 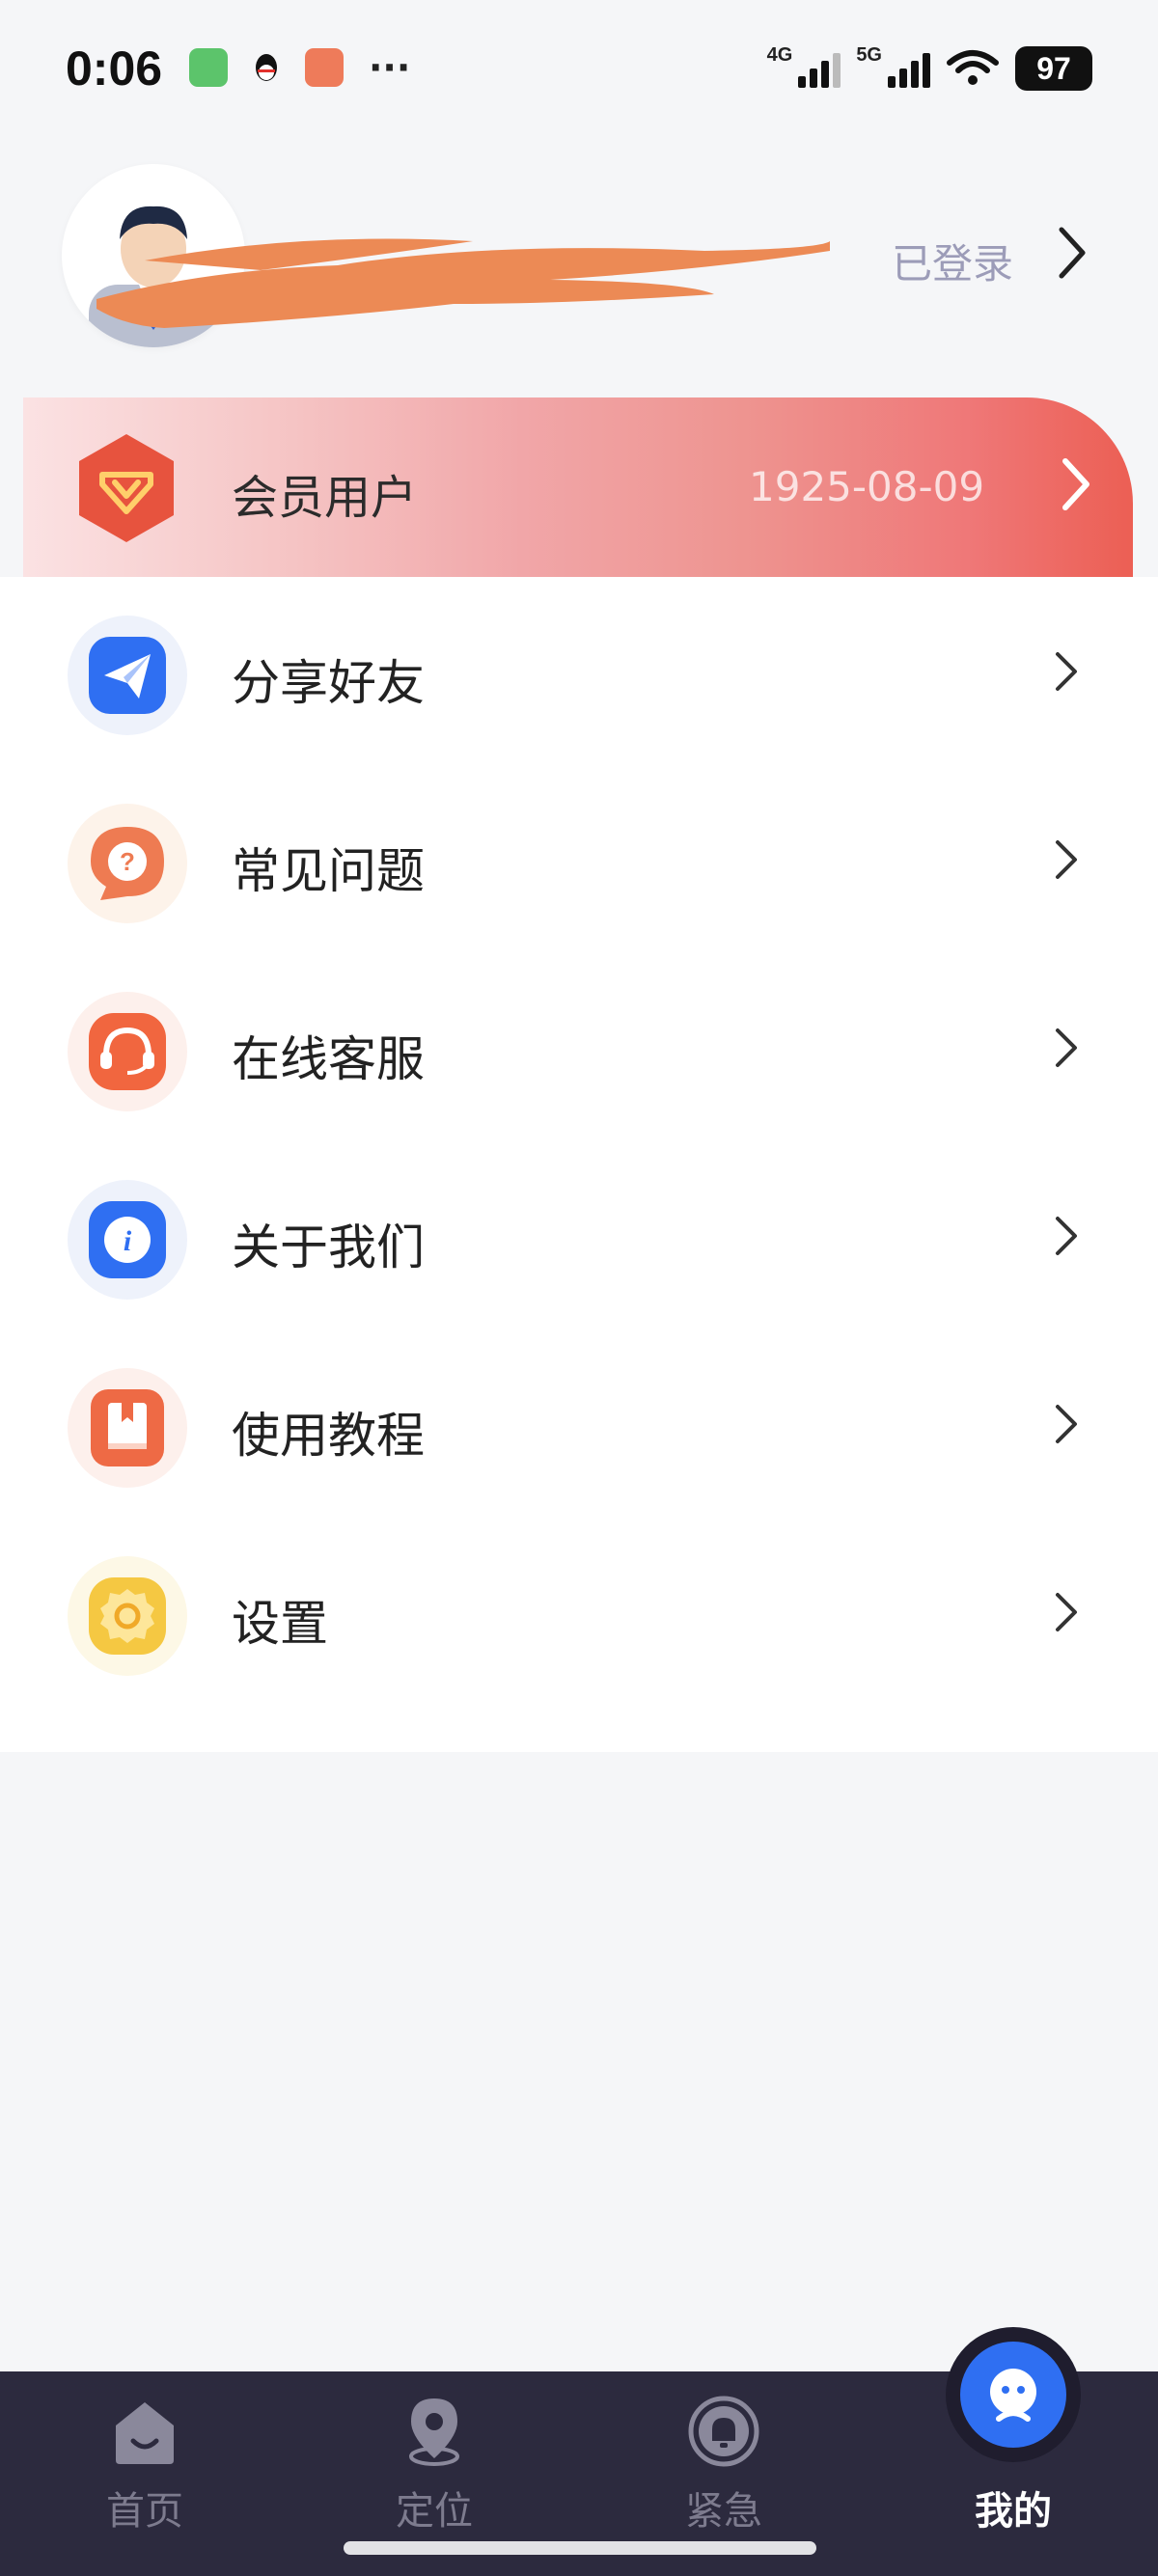 I want to click on question-bubble-icon: ?, so click(x=127, y=864).